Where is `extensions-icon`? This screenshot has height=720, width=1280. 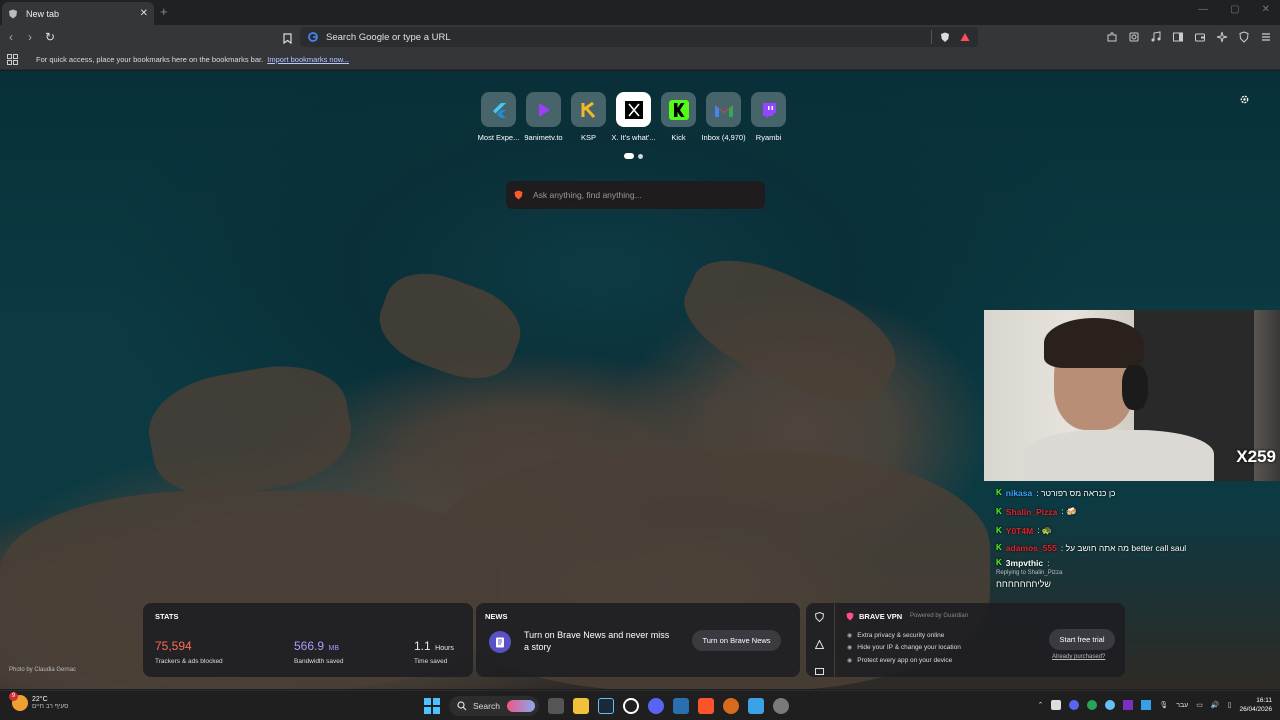
extensions-icon is located at coordinates (1112, 37).